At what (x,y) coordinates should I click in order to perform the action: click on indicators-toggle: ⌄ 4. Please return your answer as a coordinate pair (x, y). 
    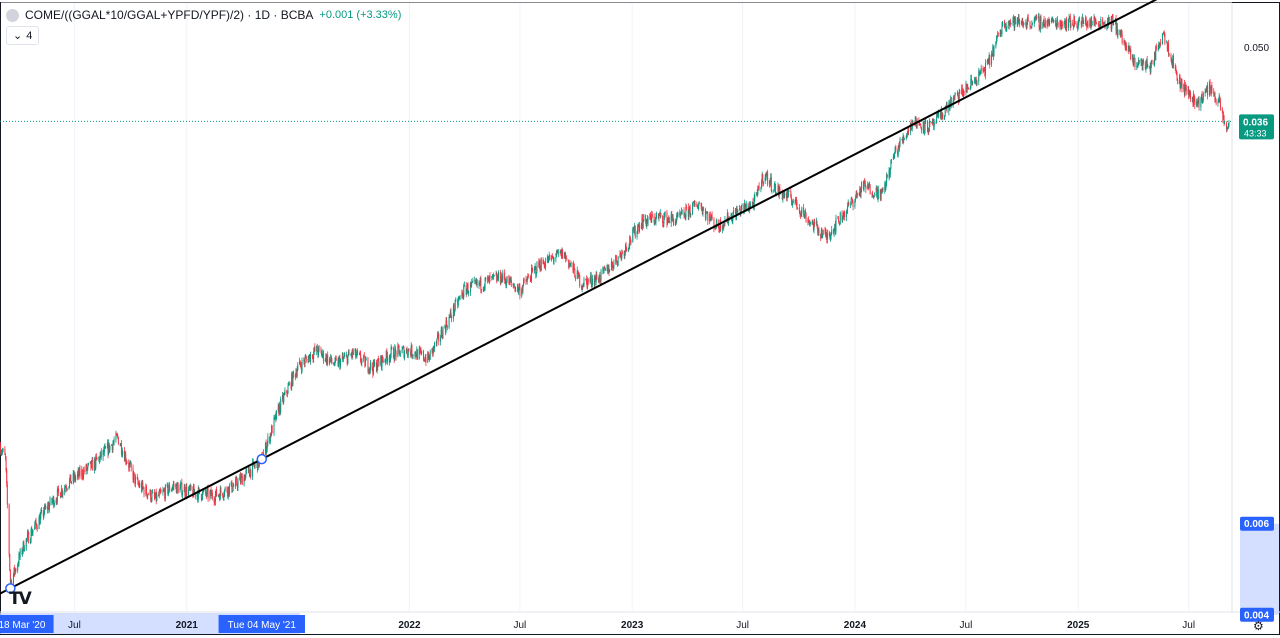
    Looking at the image, I should click on (23, 35).